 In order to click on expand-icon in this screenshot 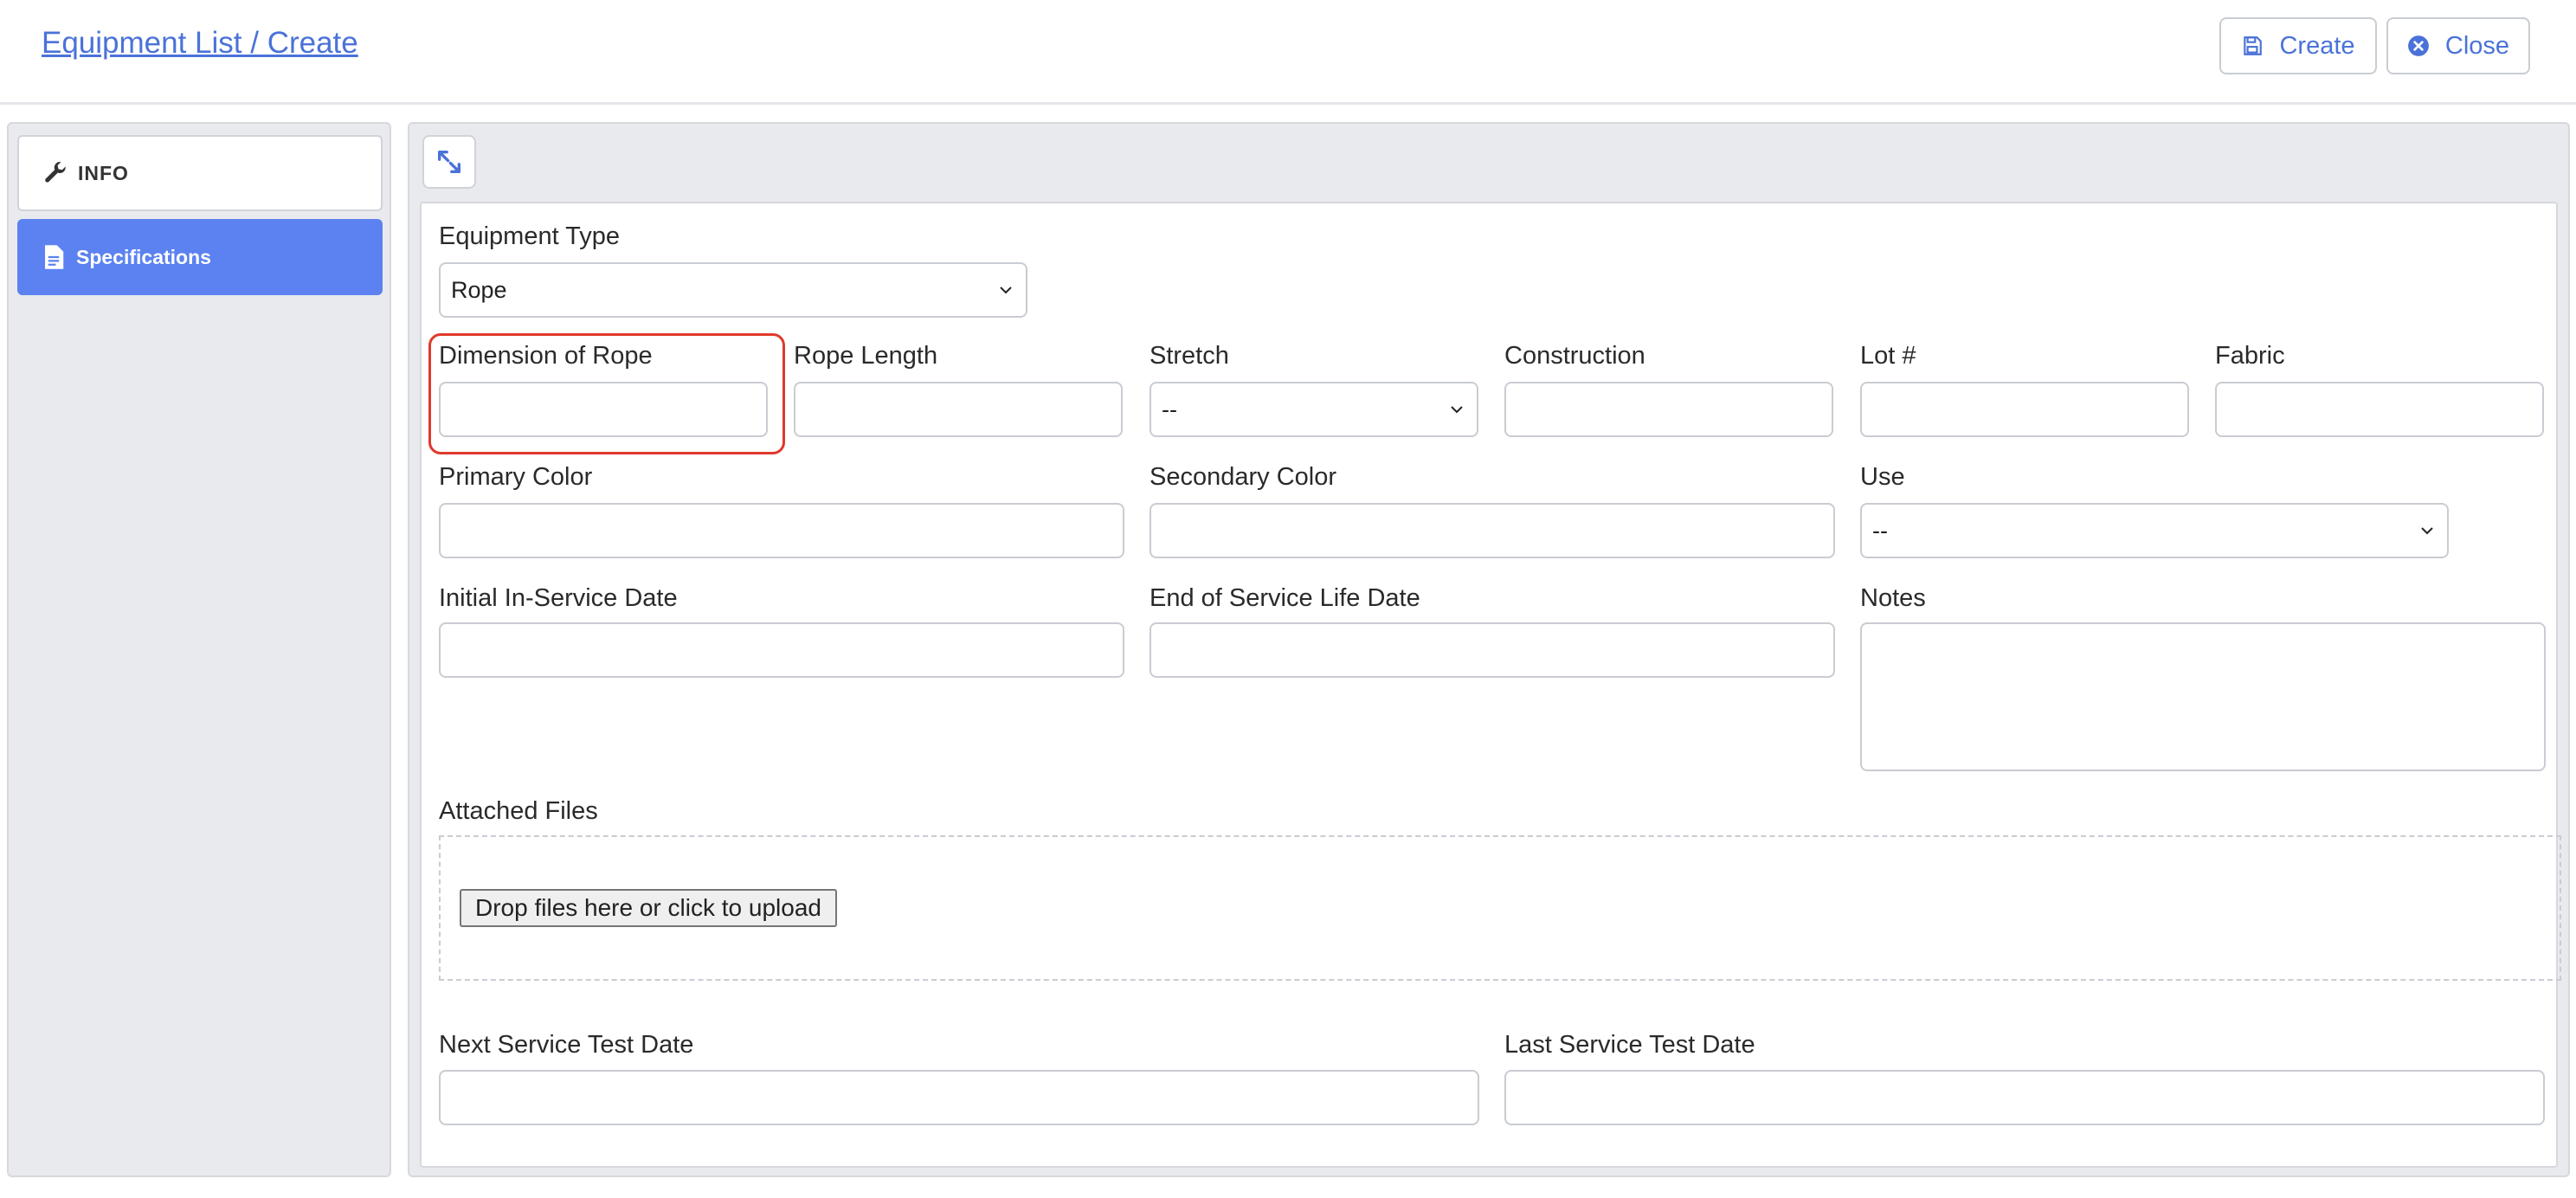, I will do `click(449, 162)`.